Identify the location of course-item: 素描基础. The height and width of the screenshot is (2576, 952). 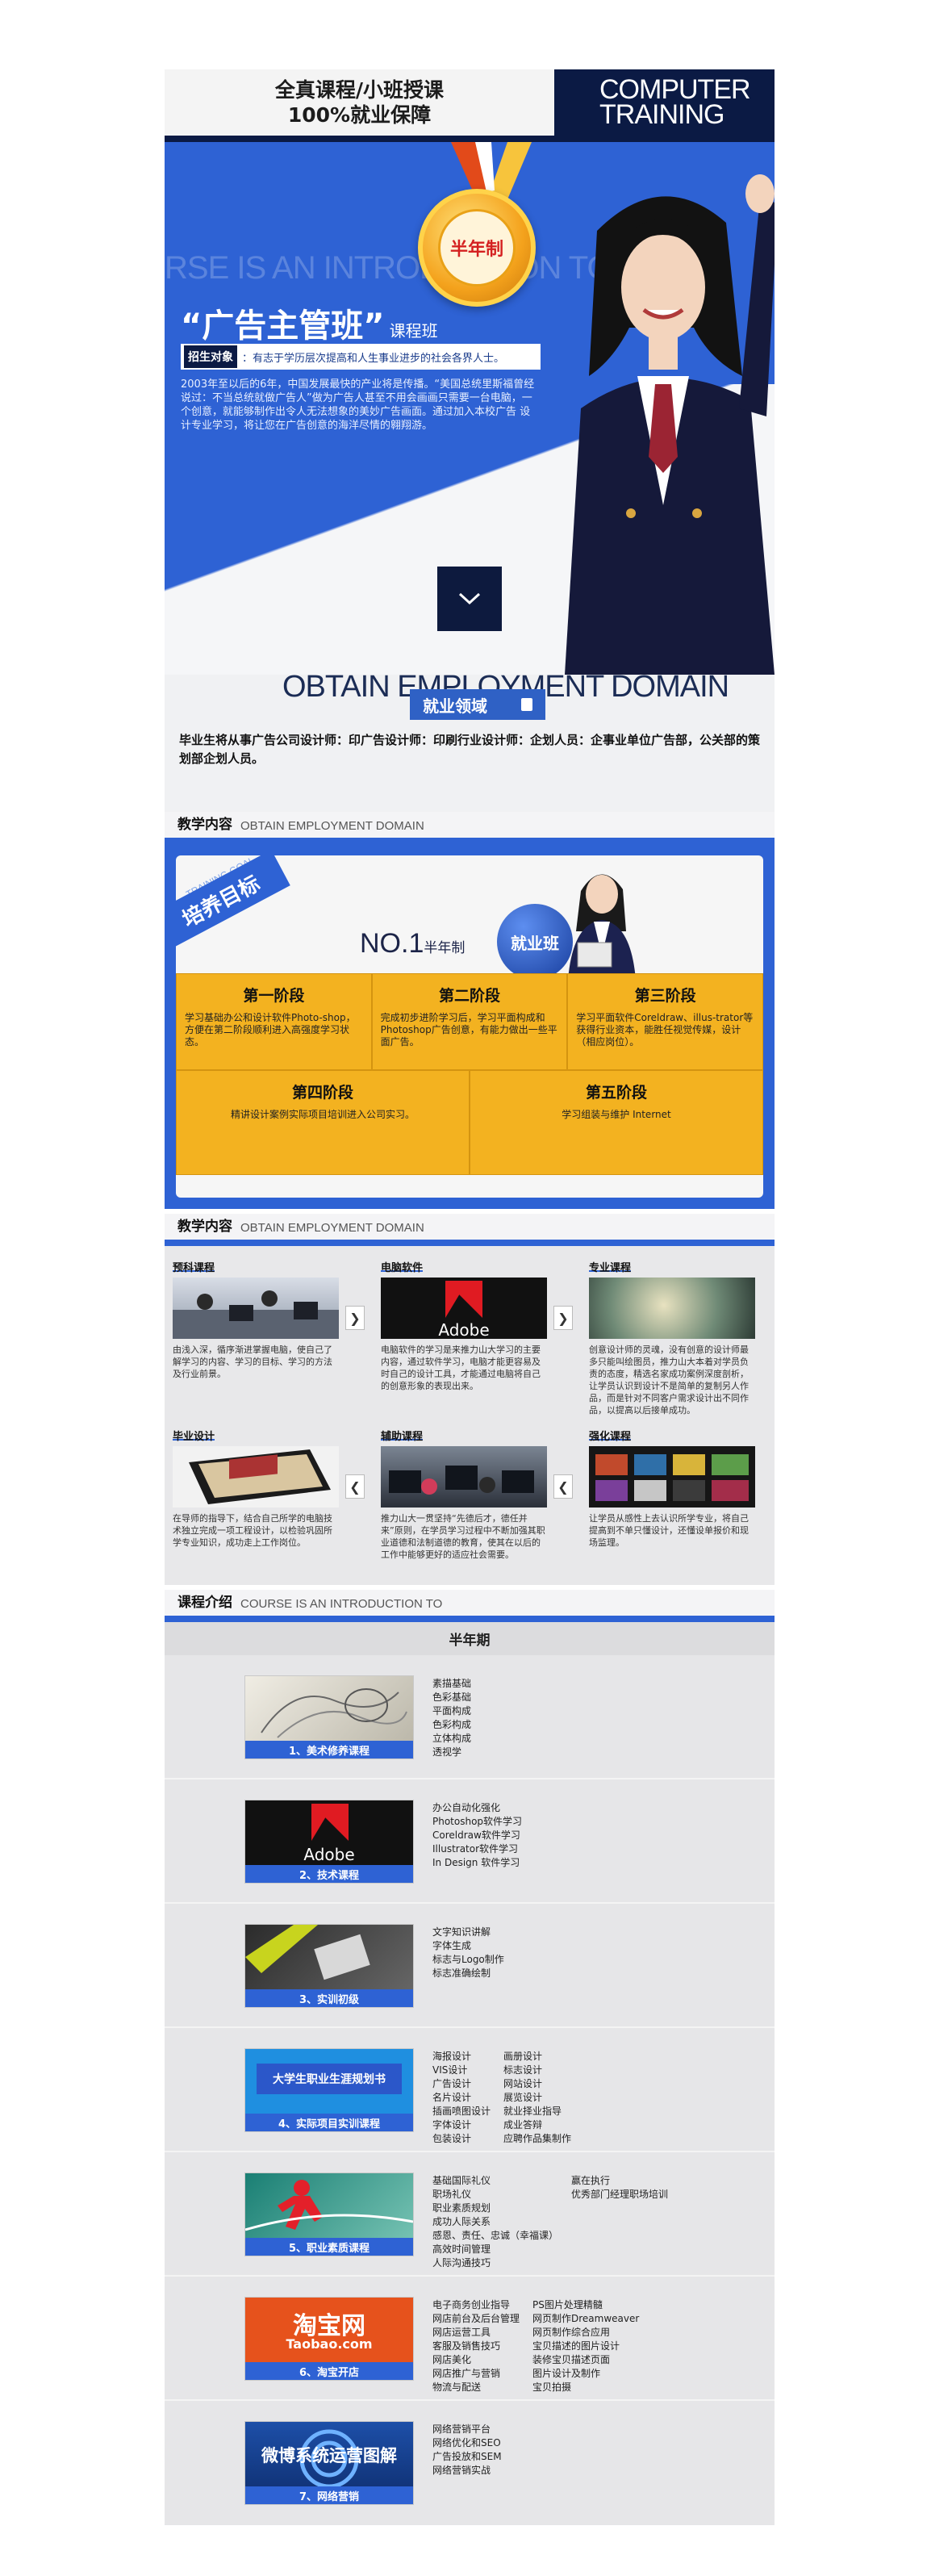
(452, 1683).